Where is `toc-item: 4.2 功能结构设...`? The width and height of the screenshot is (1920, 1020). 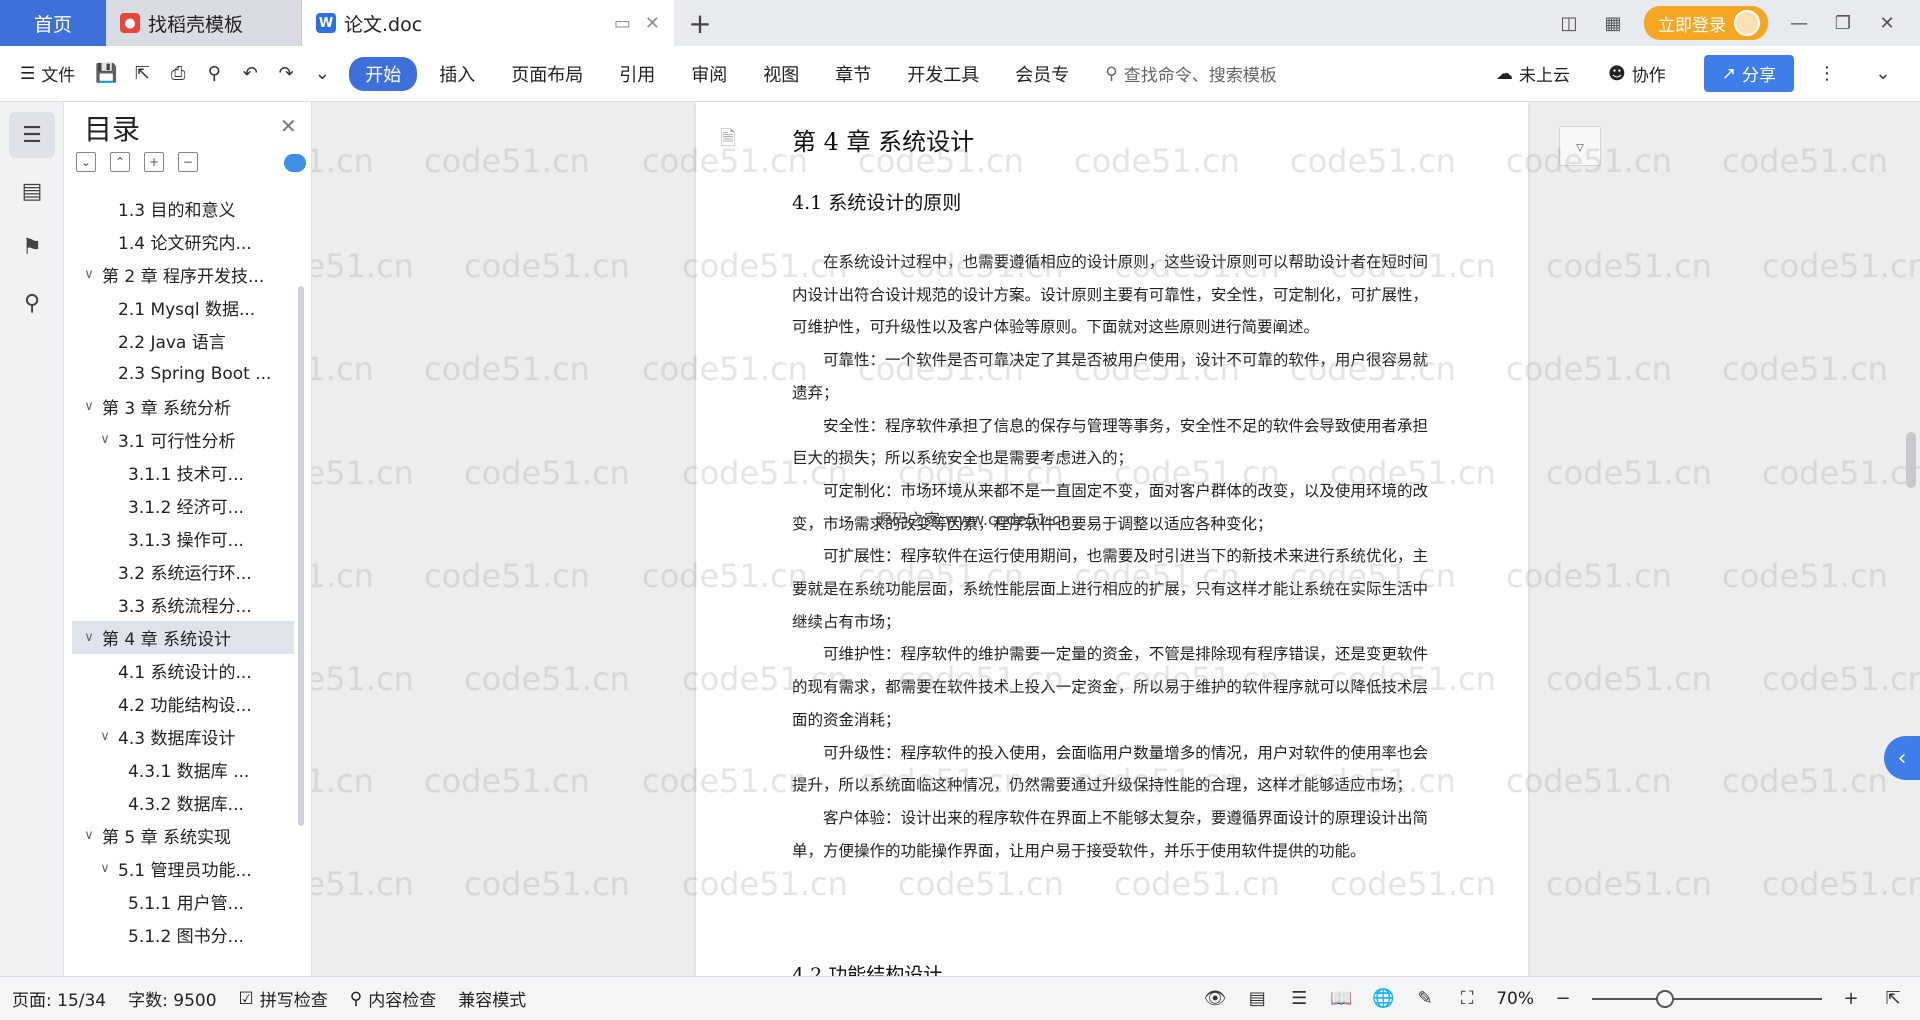 toc-item: 4.2 功能结构设... is located at coordinates (183, 703).